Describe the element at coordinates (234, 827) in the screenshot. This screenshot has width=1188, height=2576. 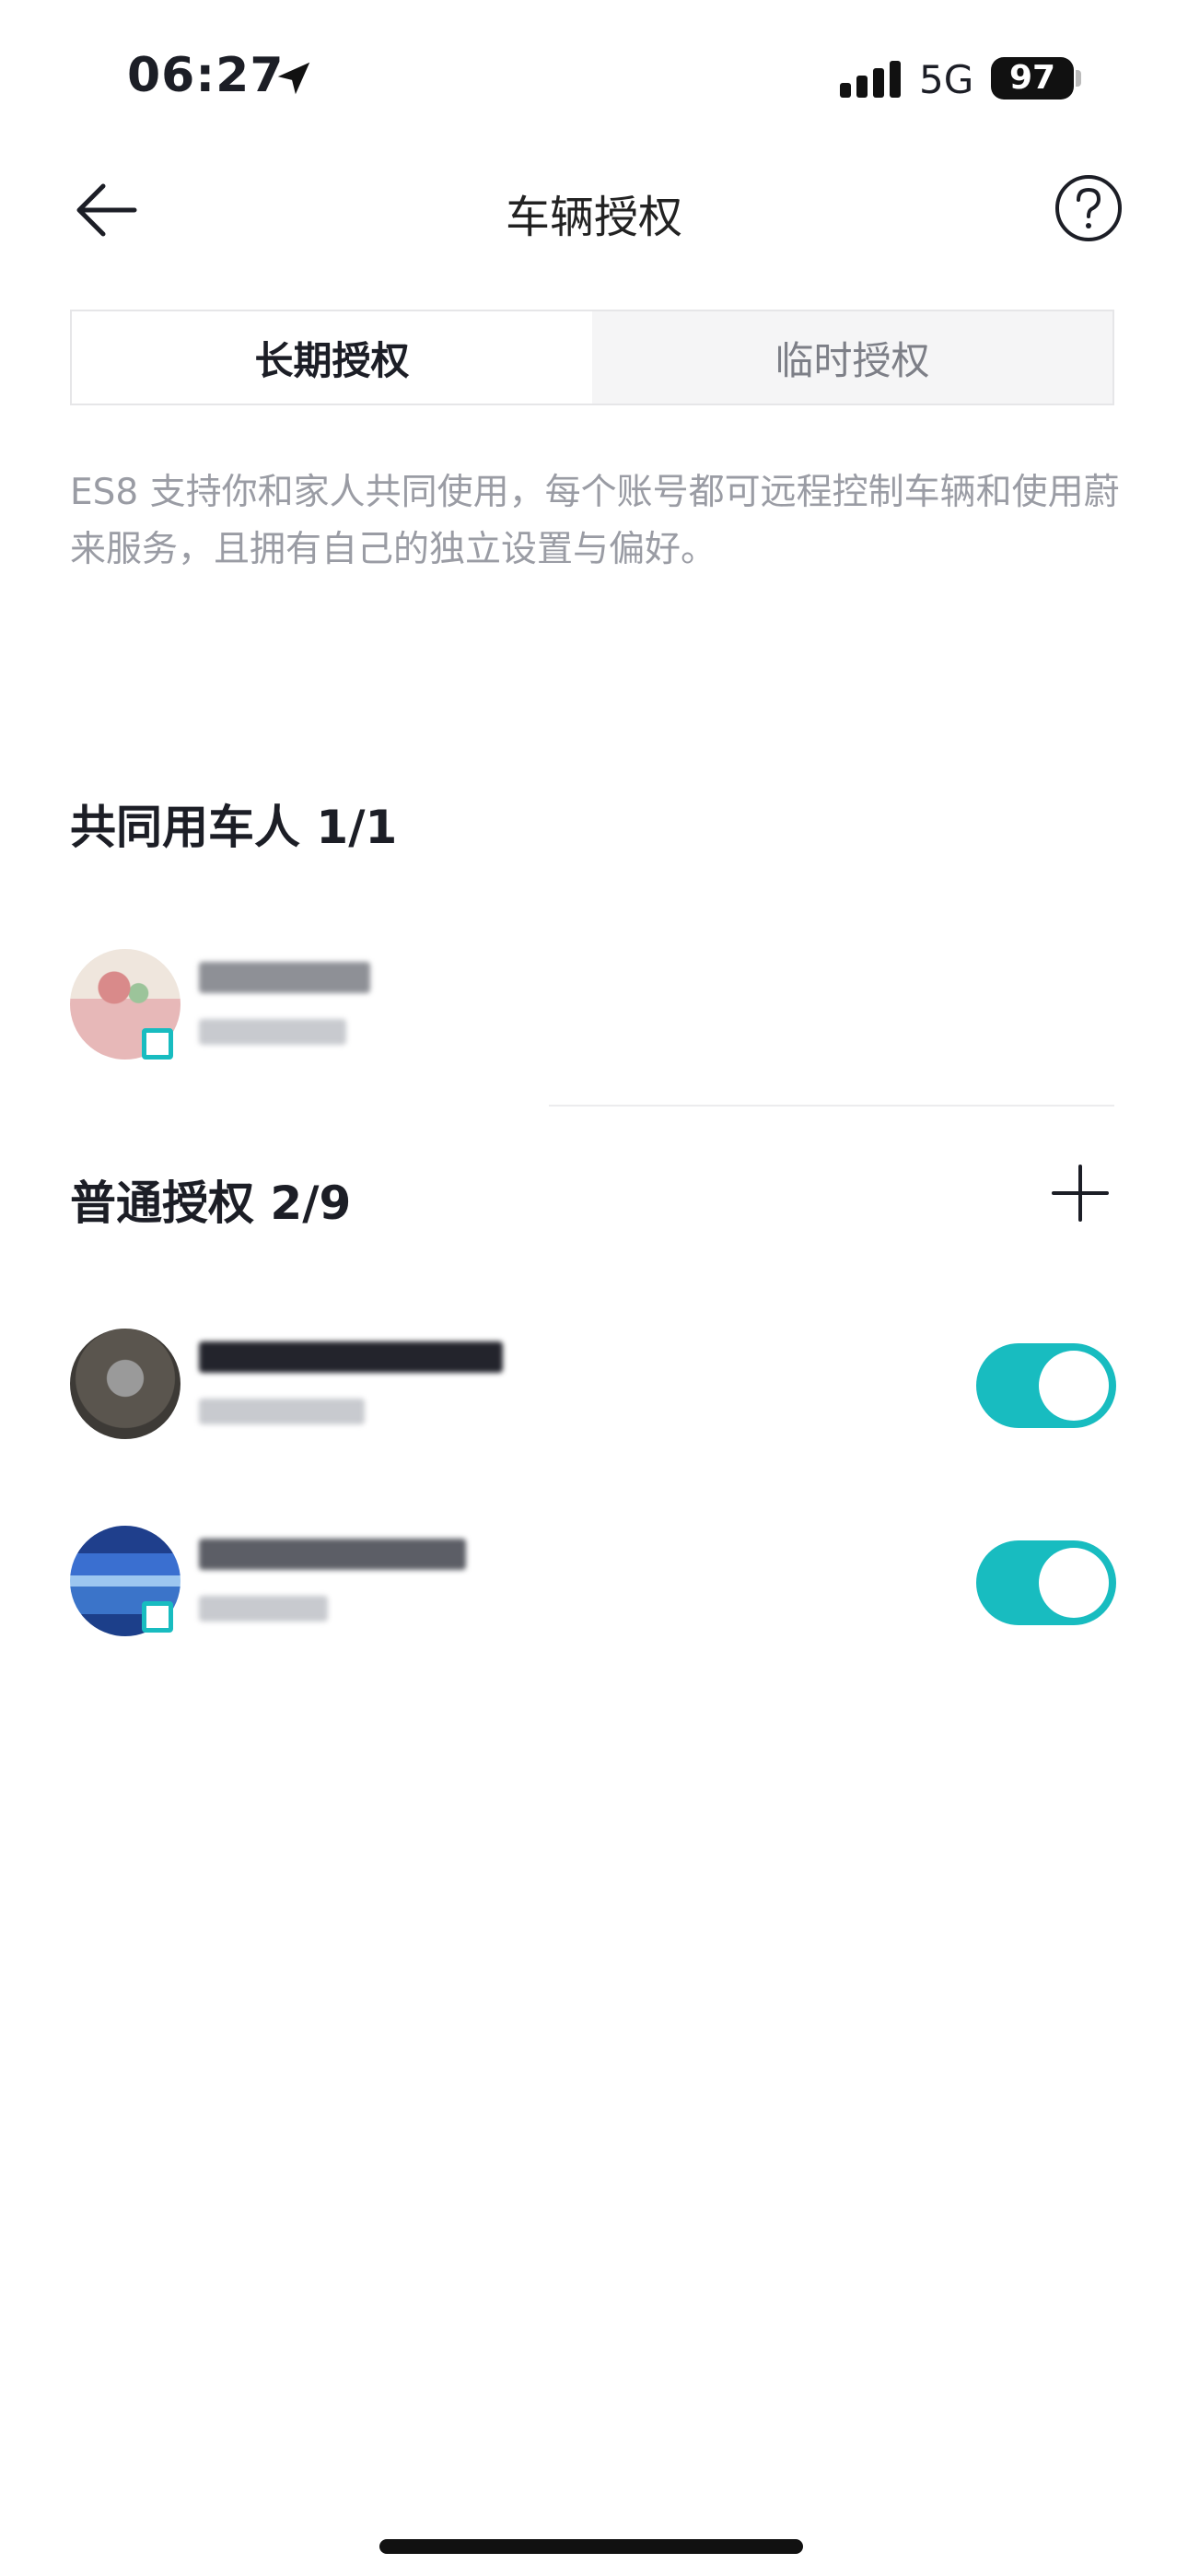
I see `shared-users-title: 共同用车人 1/1` at that location.